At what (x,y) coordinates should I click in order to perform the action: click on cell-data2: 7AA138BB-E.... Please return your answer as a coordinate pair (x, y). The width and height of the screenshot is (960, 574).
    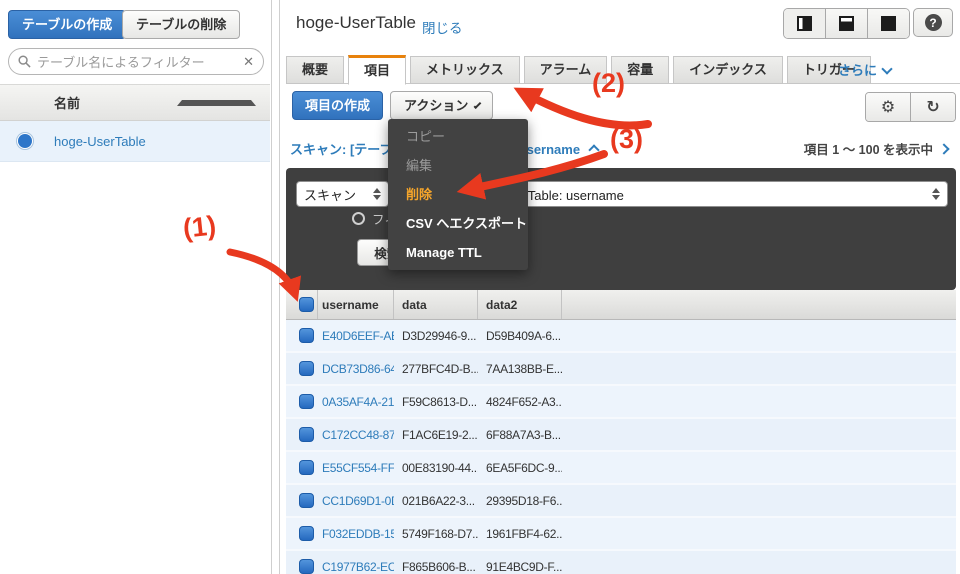
    Looking at the image, I should click on (524, 368).